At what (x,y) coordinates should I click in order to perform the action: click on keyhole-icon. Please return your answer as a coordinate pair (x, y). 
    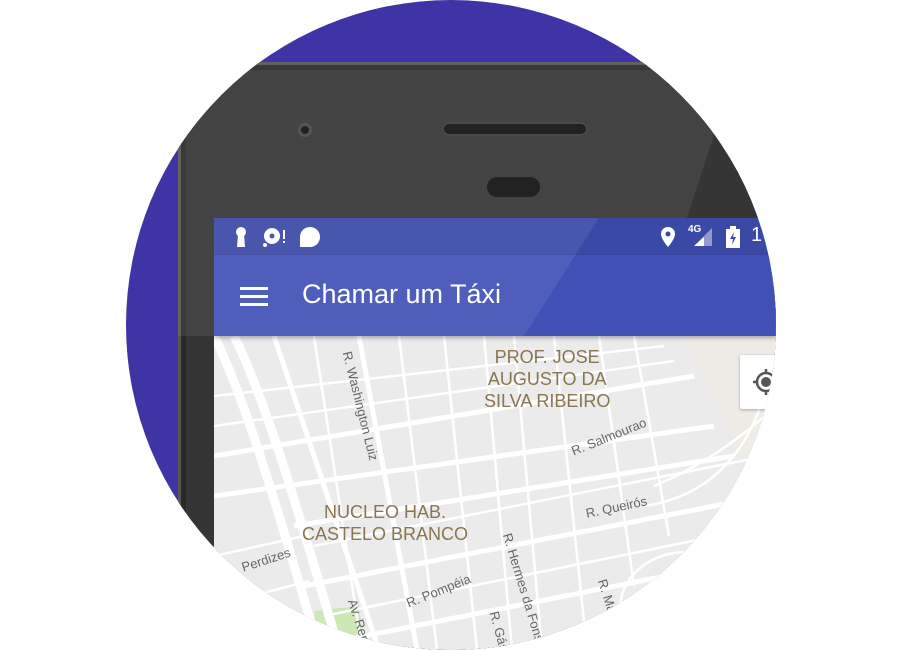
    Looking at the image, I should click on (241, 237).